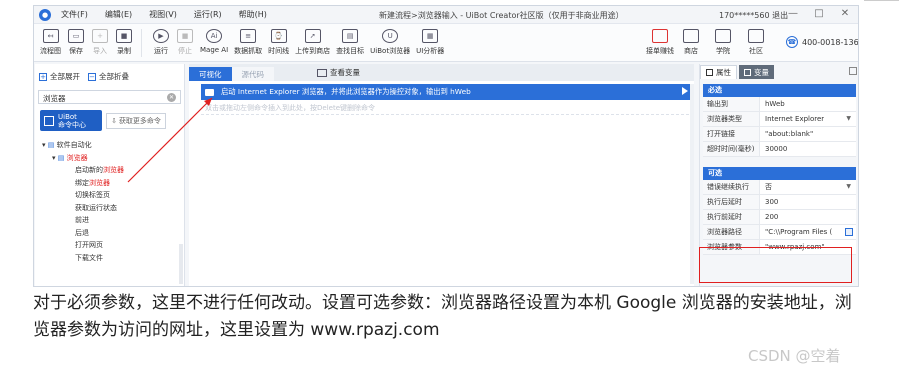 This screenshot has height=375, width=899. What do you see at coordinates (794, 356) in the screenshot?
I see `watermark: CSDN @空着` at bounding box center [794, 356].